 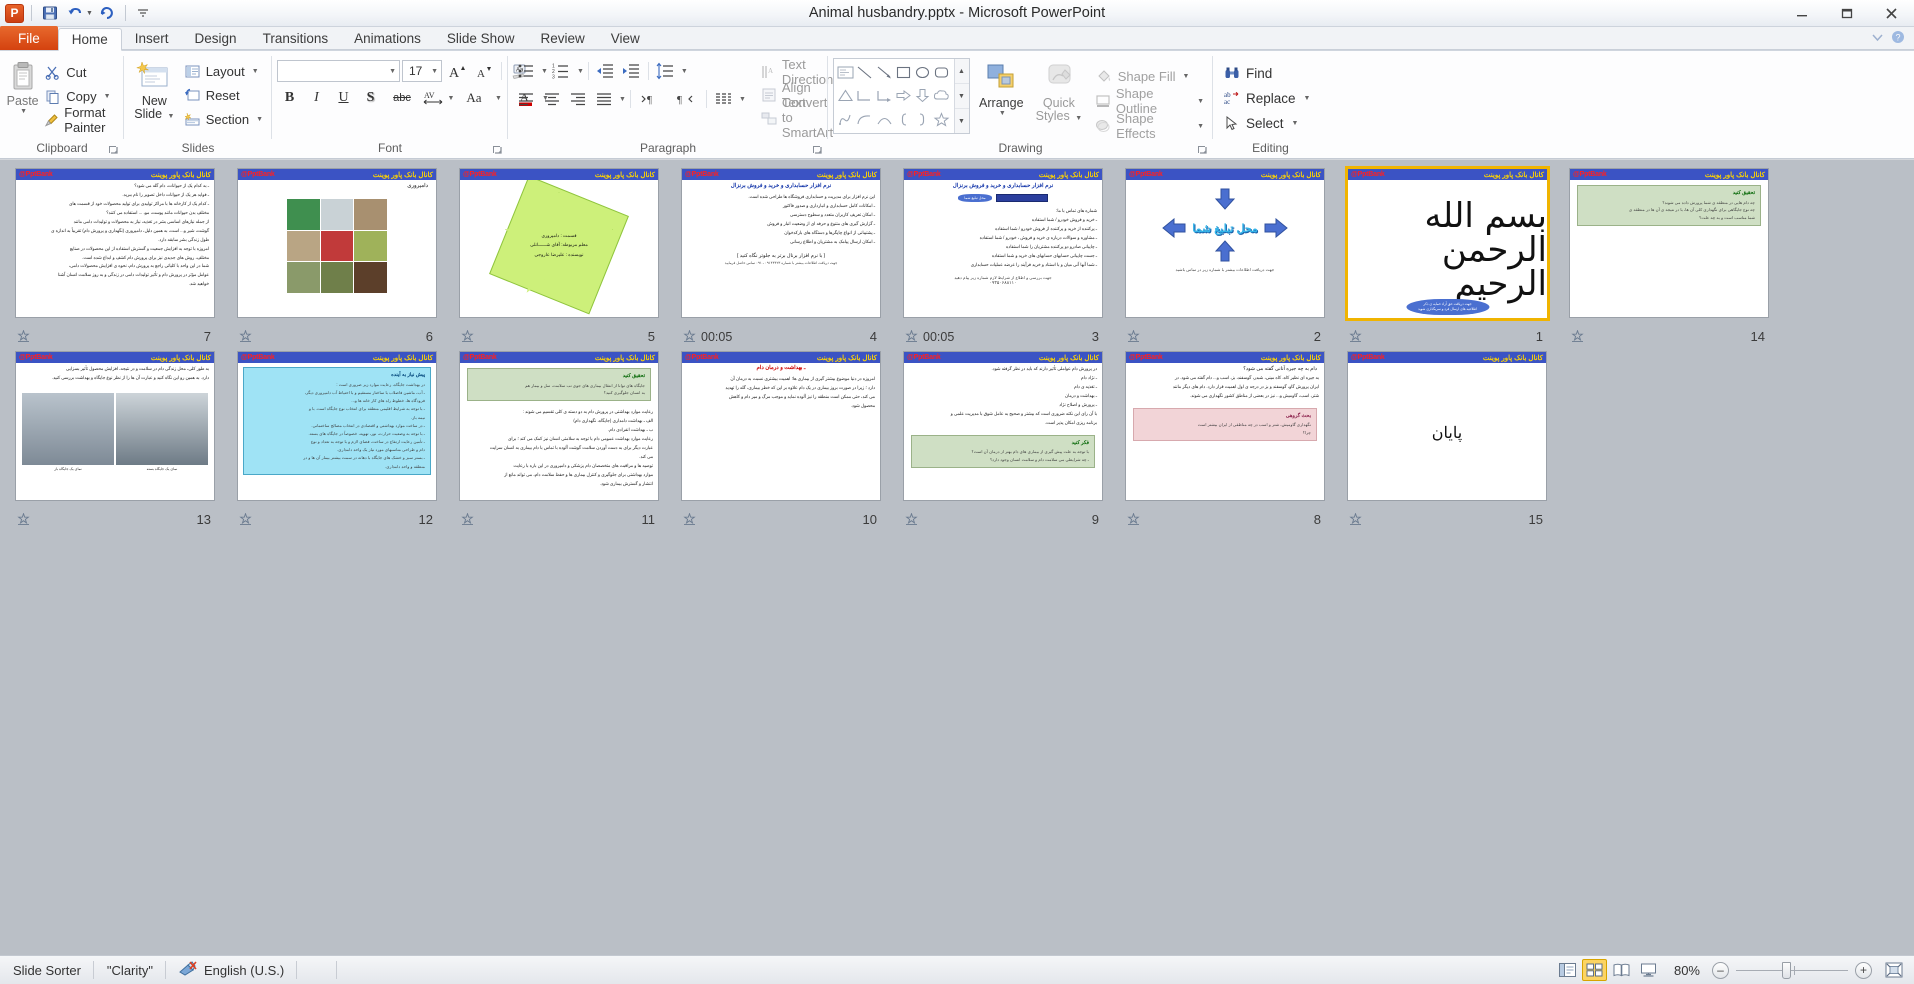 I want to click on quick-styles-button: Quick Styles ▼, so click(x=1059, y=91).